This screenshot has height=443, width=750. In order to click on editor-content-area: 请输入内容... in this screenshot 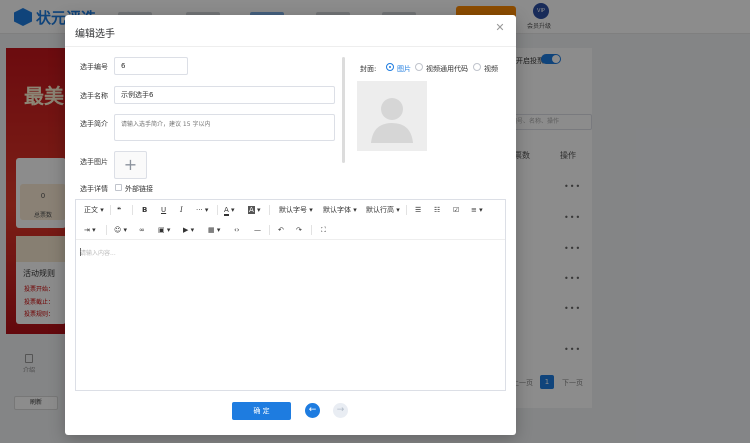, I will do `click(98, 252)`.